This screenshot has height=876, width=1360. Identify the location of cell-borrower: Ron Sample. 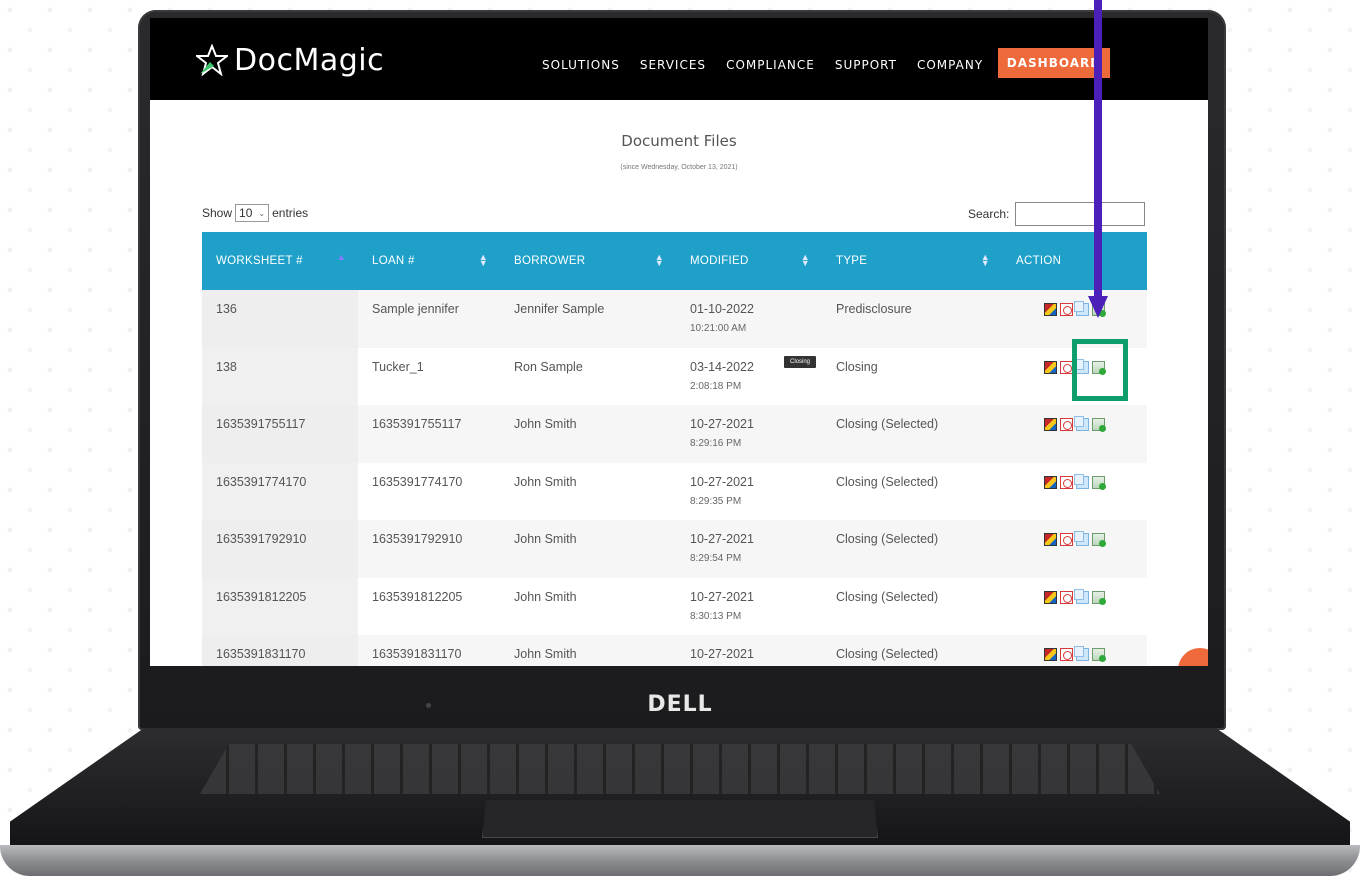
(588, 376).